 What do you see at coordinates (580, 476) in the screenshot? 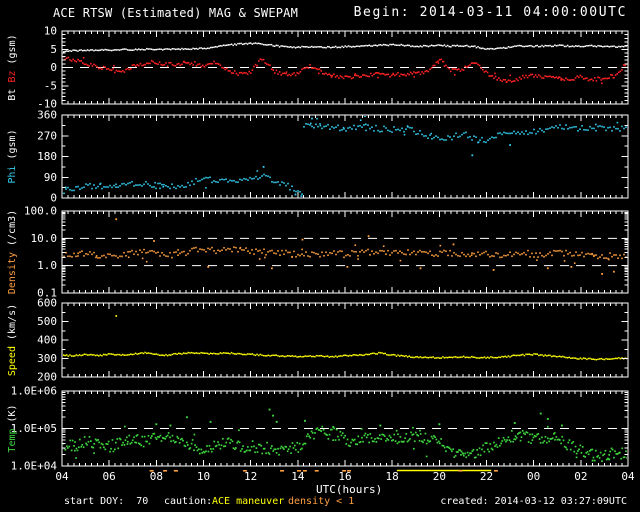
I see `x-tick-label: 02` at bounding box center [580, 476].